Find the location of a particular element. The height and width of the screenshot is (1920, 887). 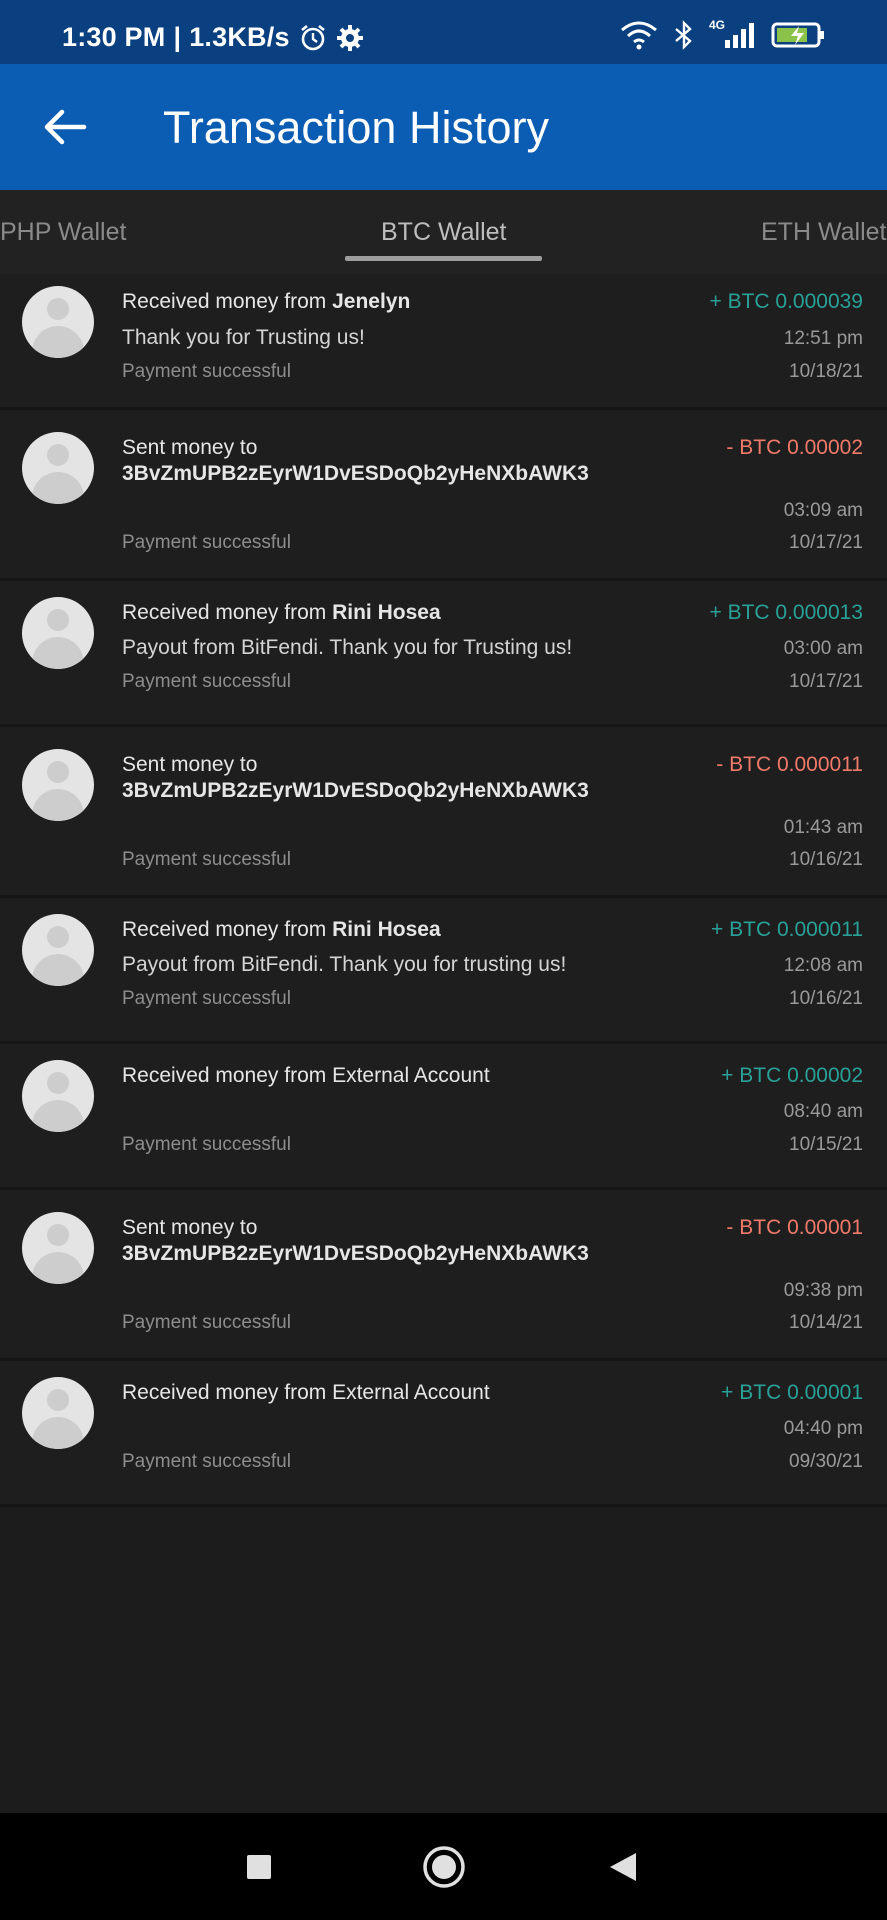

tab-php-wallet: PHP Wallet is located at coordinates (63, 232).